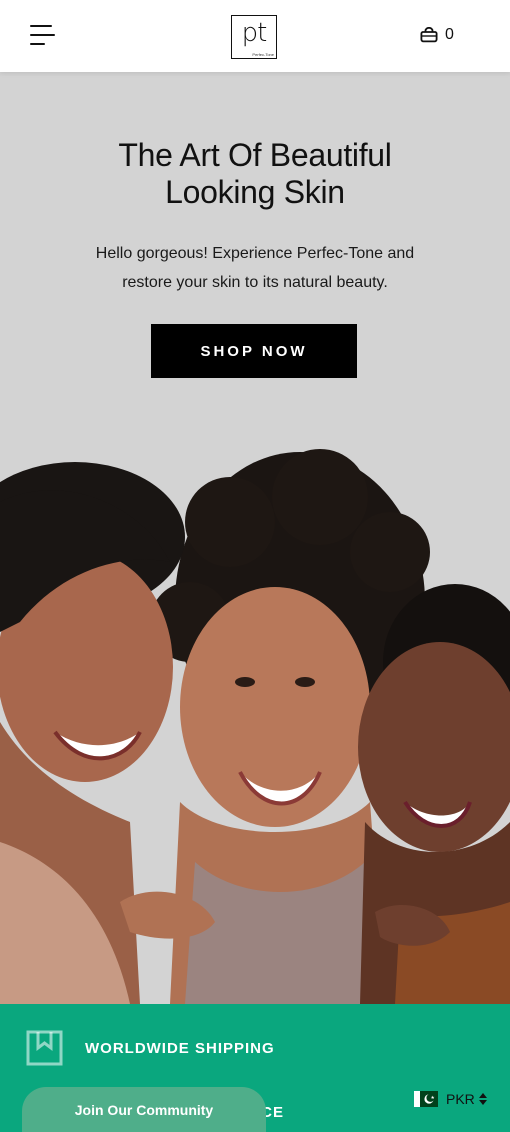 The image size is (510, 1132). I want to click on feature-label: WORLDWIDE SHIPPING, so click(180, 1048).